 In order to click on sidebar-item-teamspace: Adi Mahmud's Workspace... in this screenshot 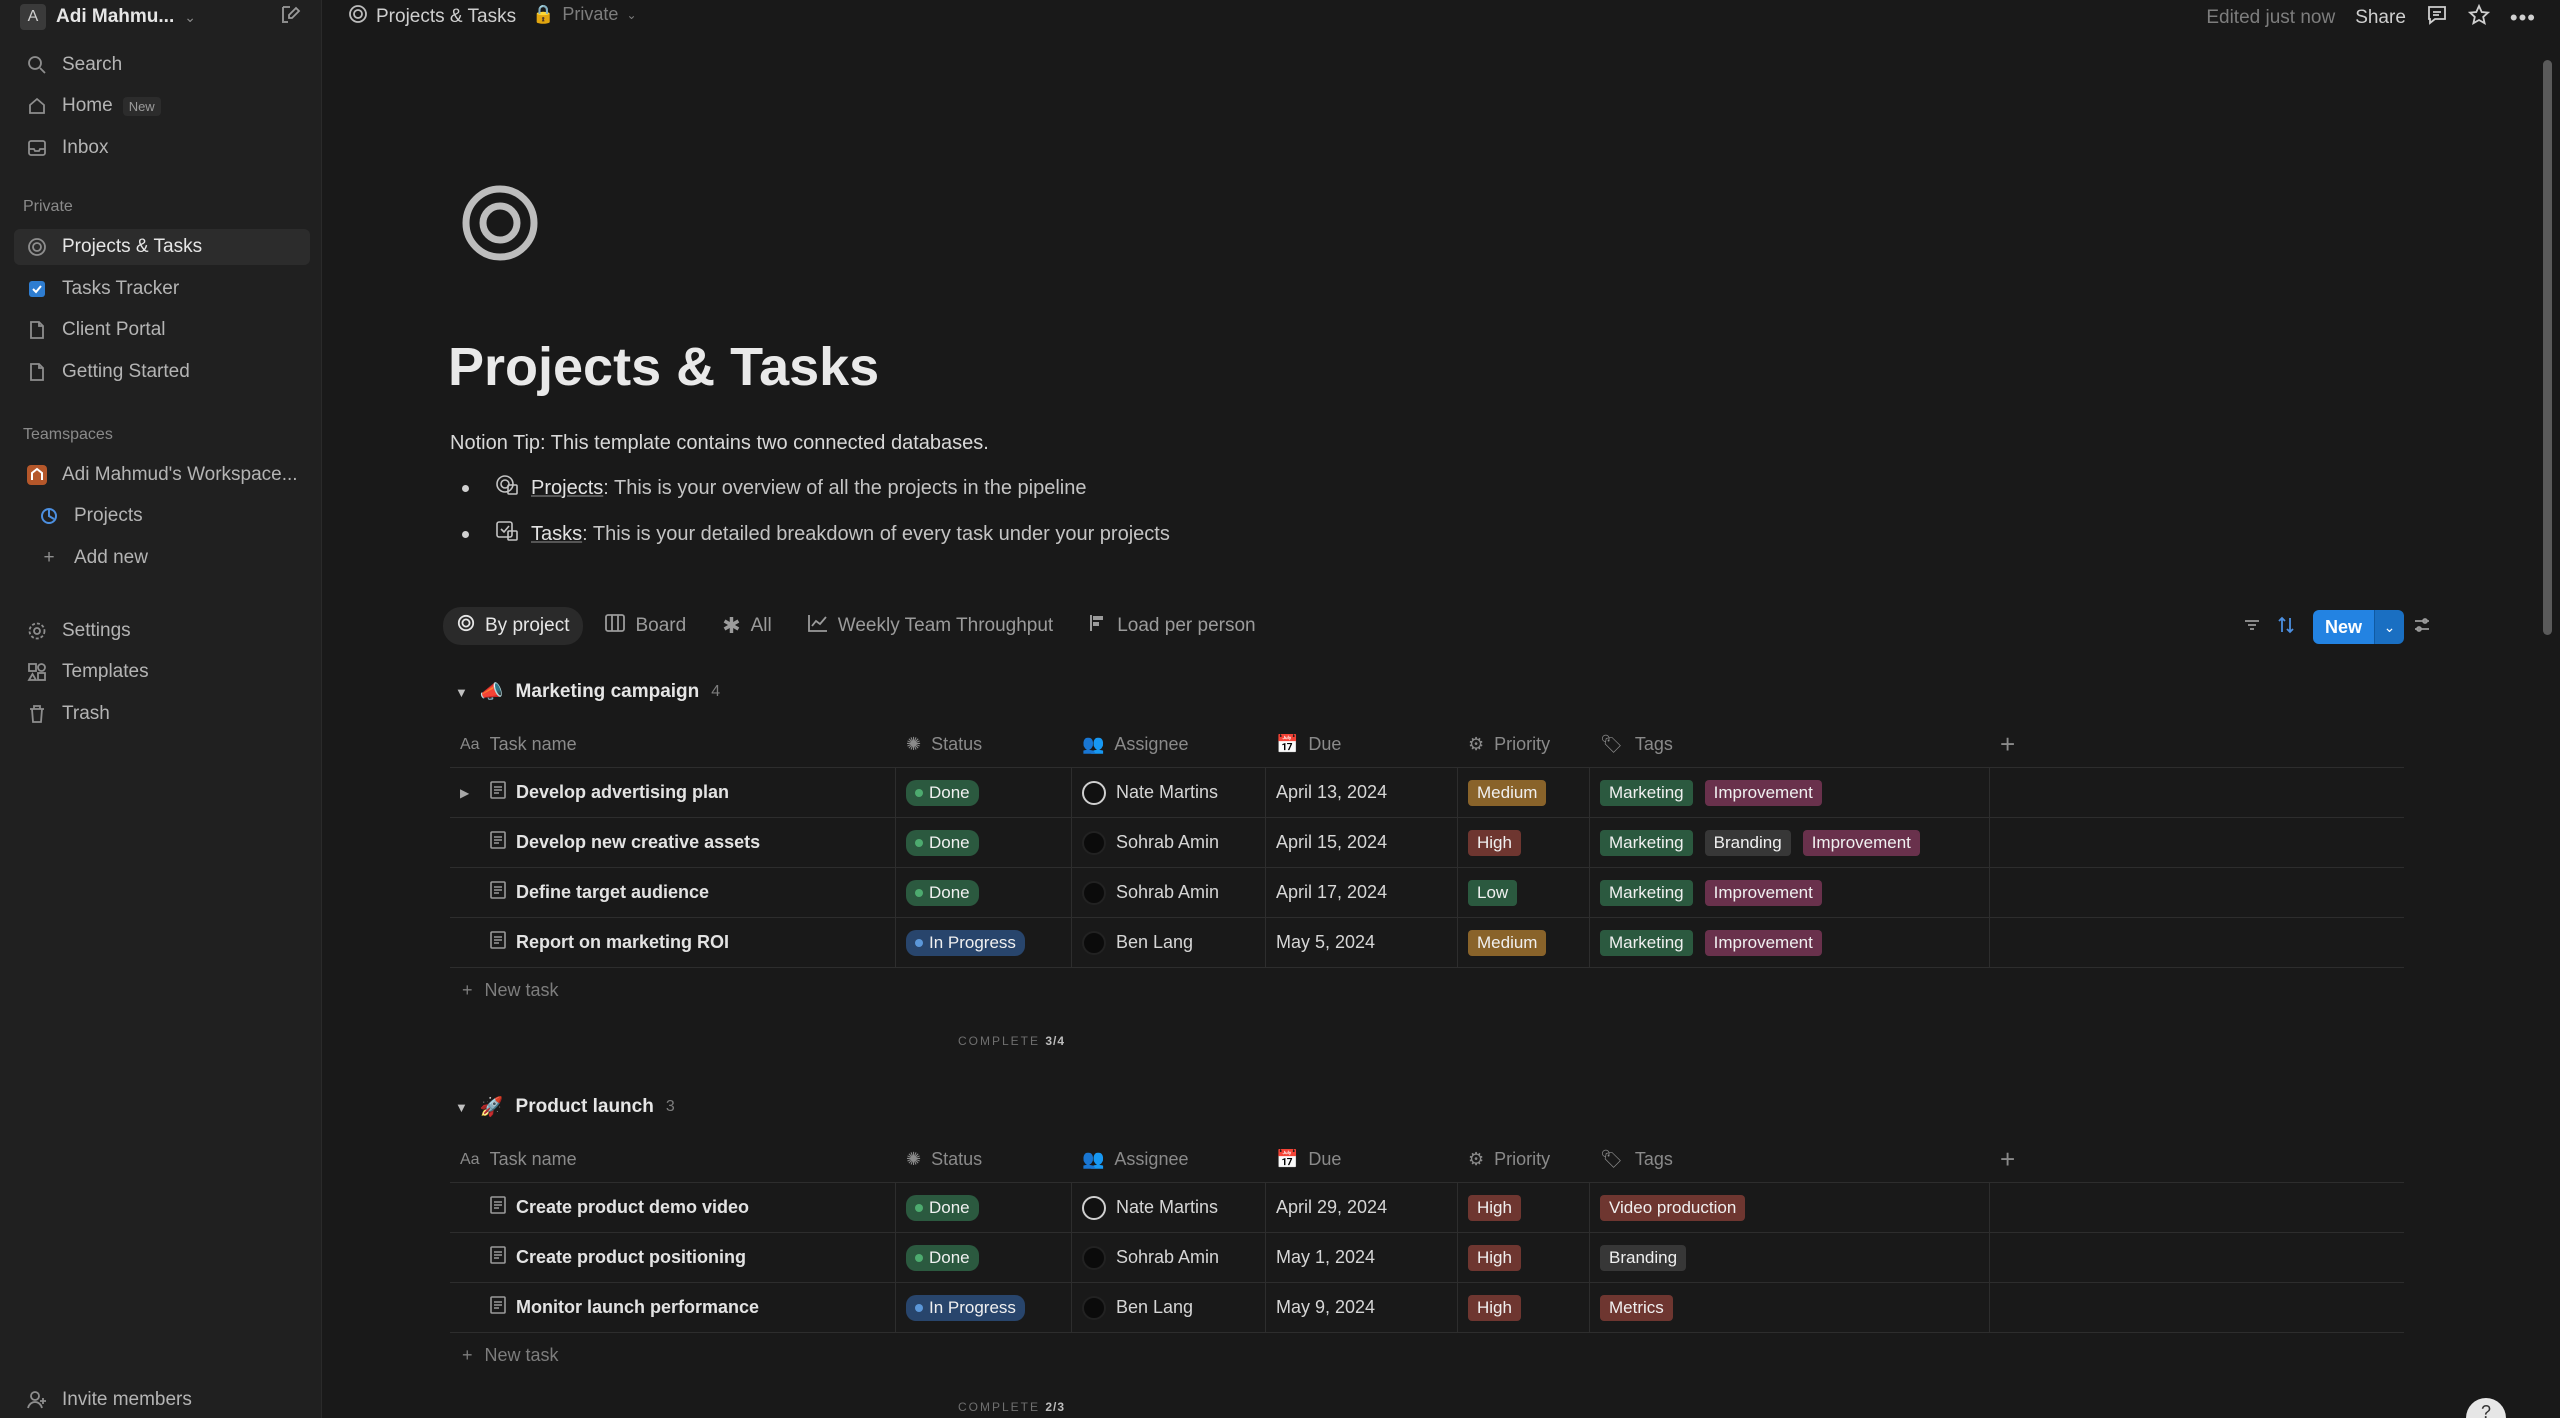, I will do `click(162, 475)`.